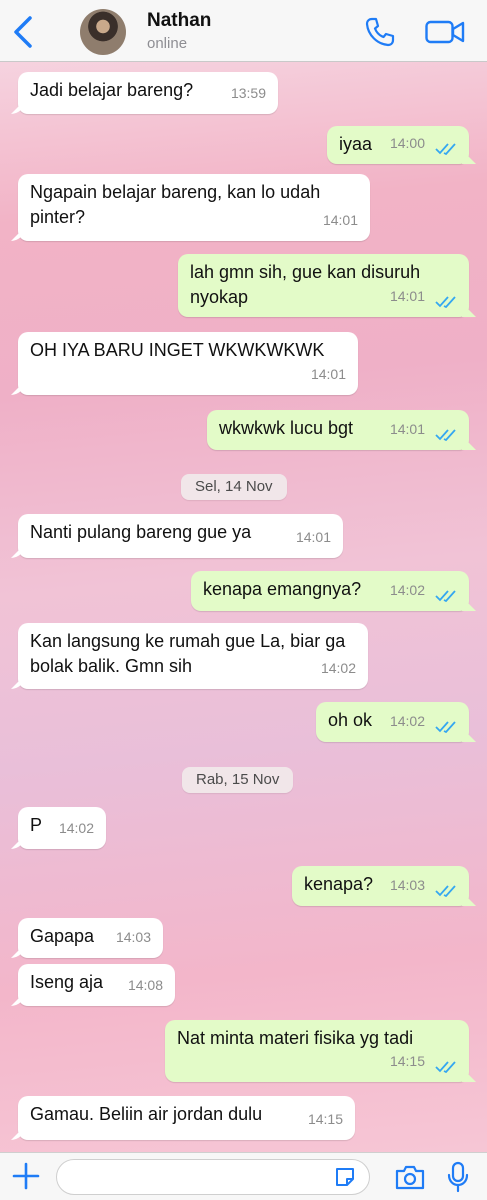 This screenshot has width=487, height=1200. I want to click on message-incoming: Iseng aja 14:08, so click(96, 985).